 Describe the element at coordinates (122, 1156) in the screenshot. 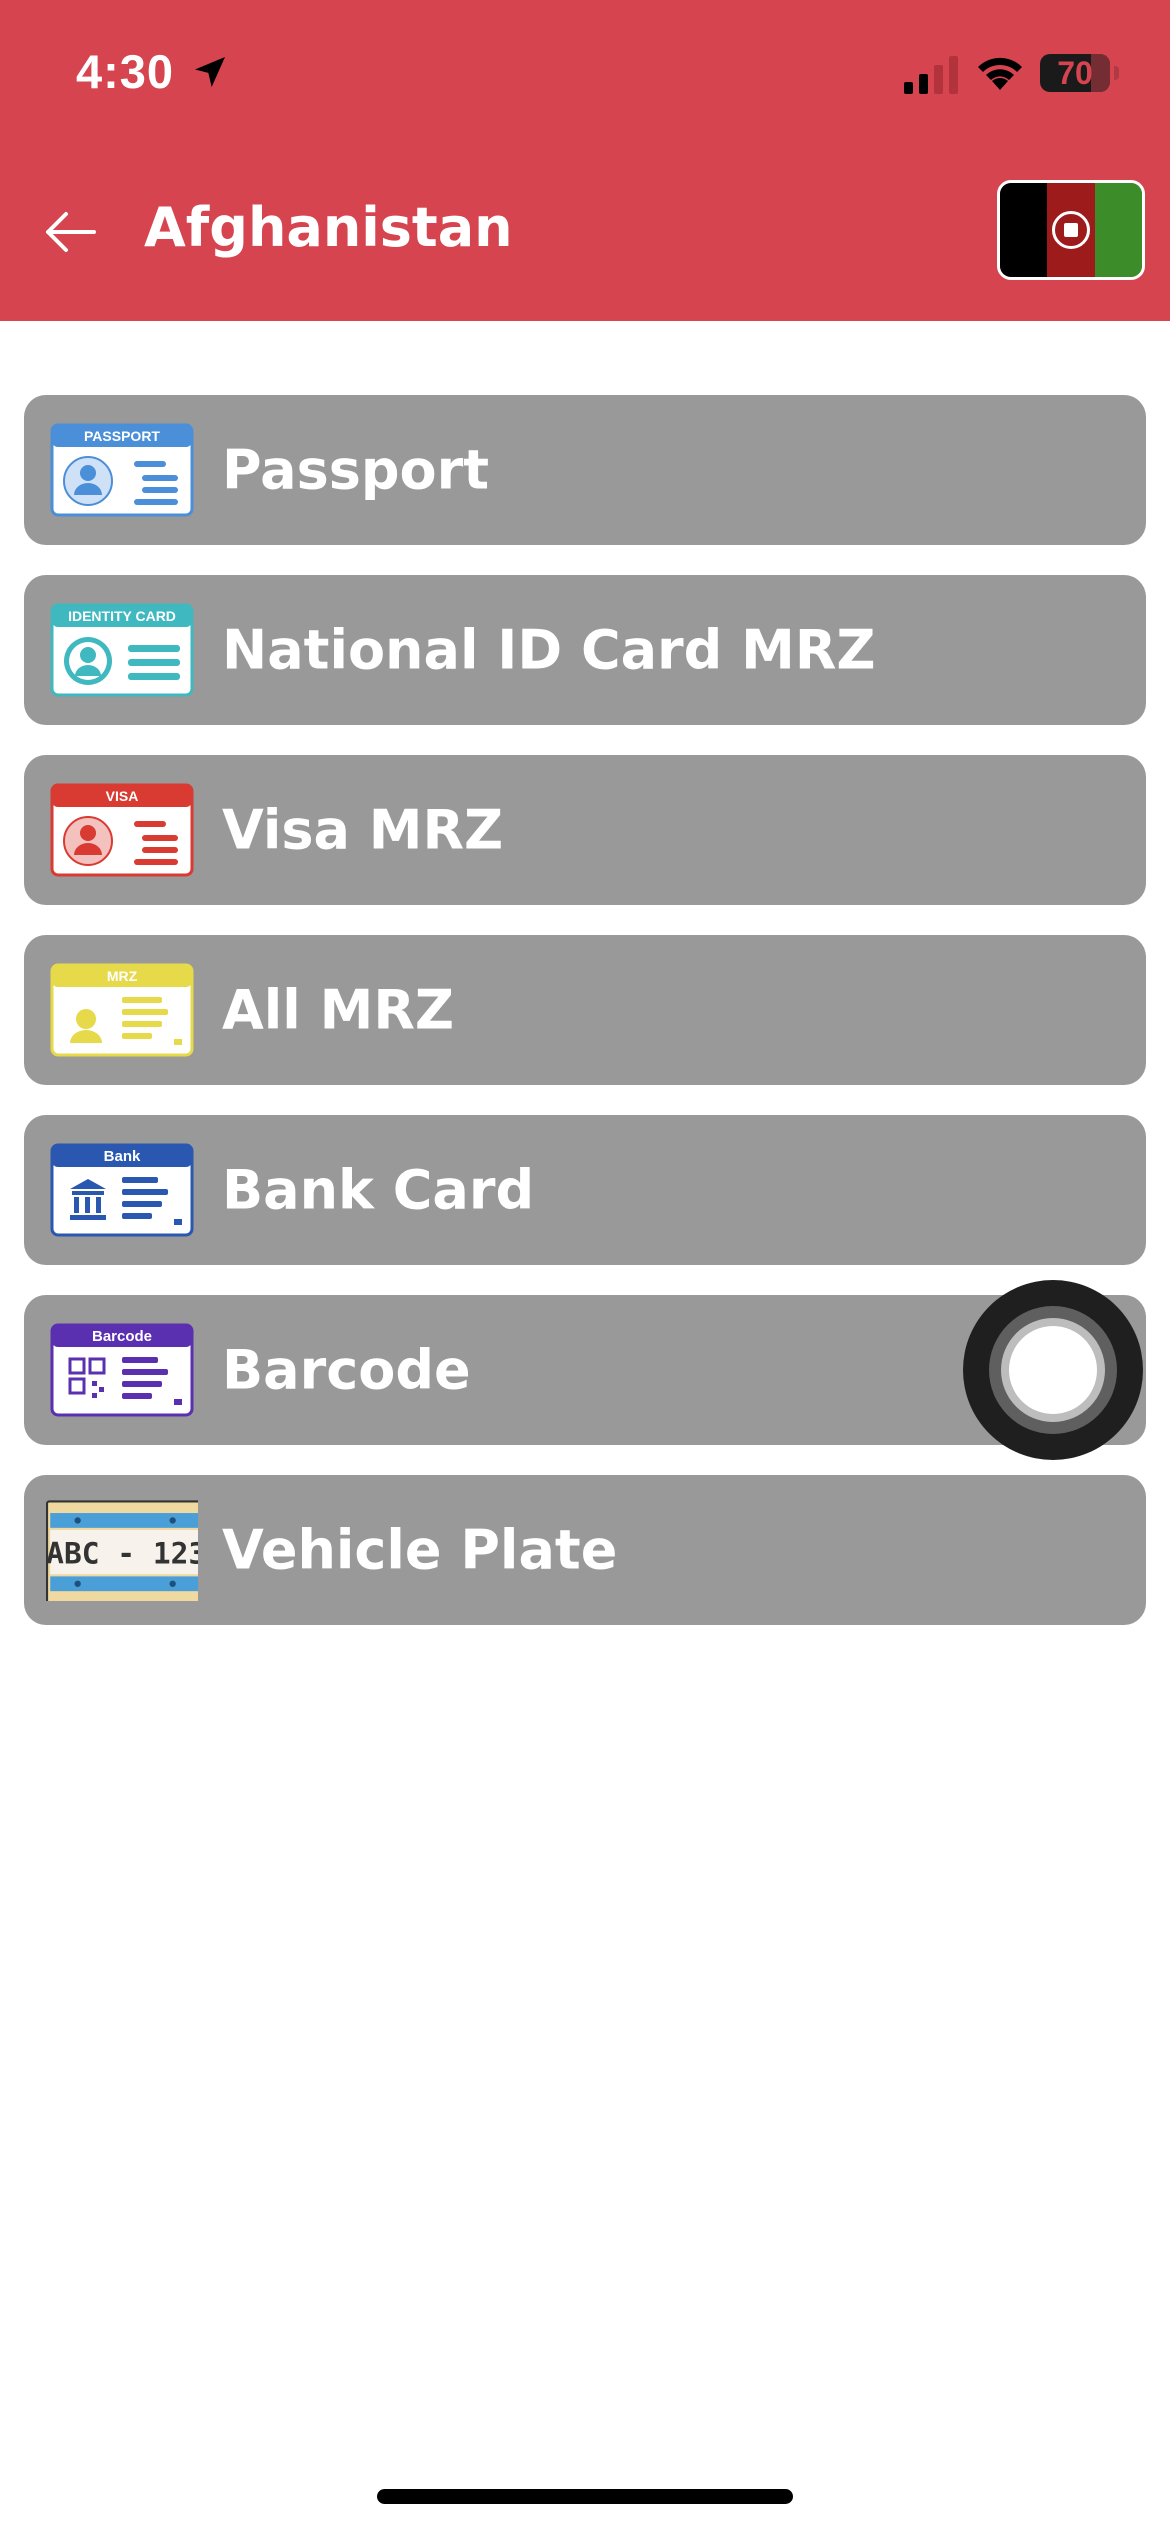

I see `bank-icon-text: Bank` at that location.